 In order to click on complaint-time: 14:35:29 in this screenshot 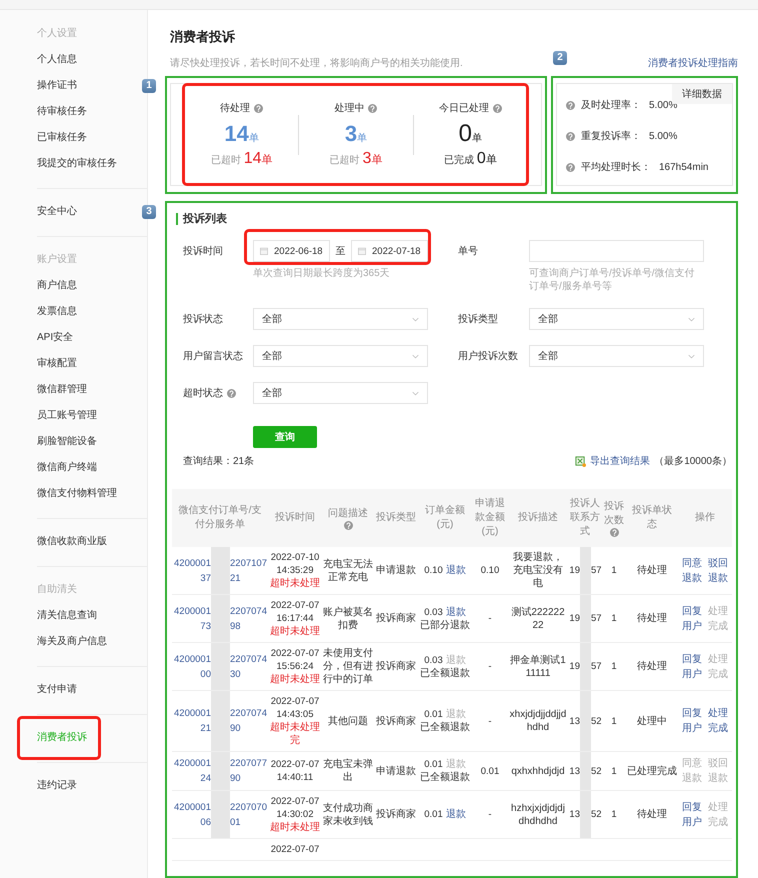, I will do `click(295, 570)`.